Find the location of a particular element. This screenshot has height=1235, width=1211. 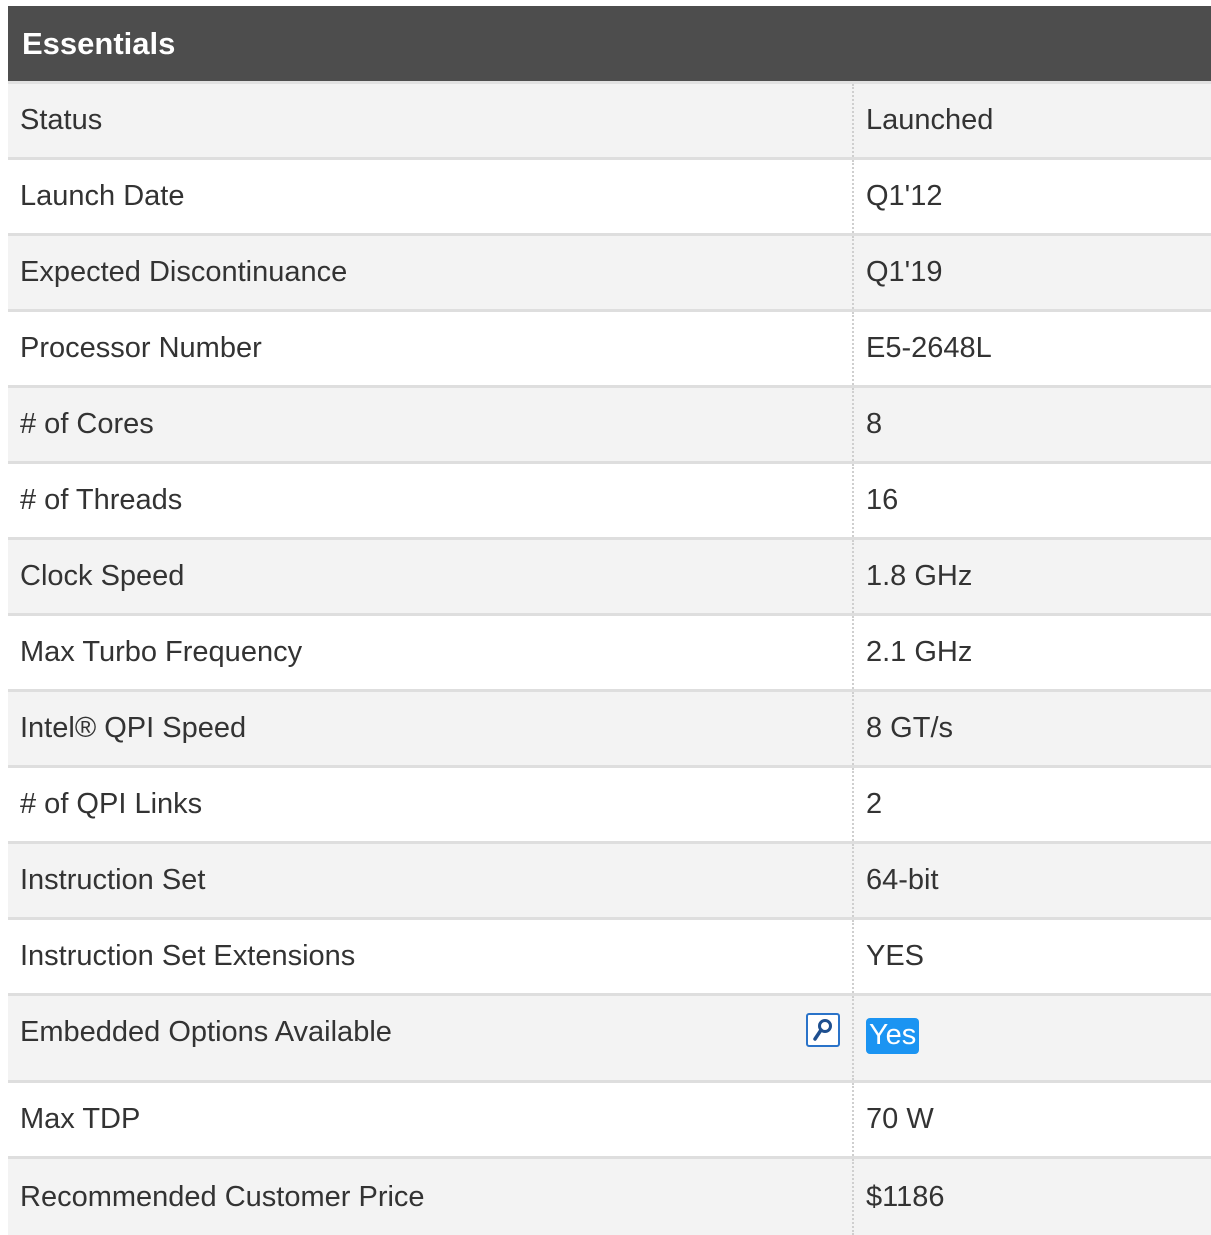

spec-label: # of QPI Links is located at coordinates (431, 804).